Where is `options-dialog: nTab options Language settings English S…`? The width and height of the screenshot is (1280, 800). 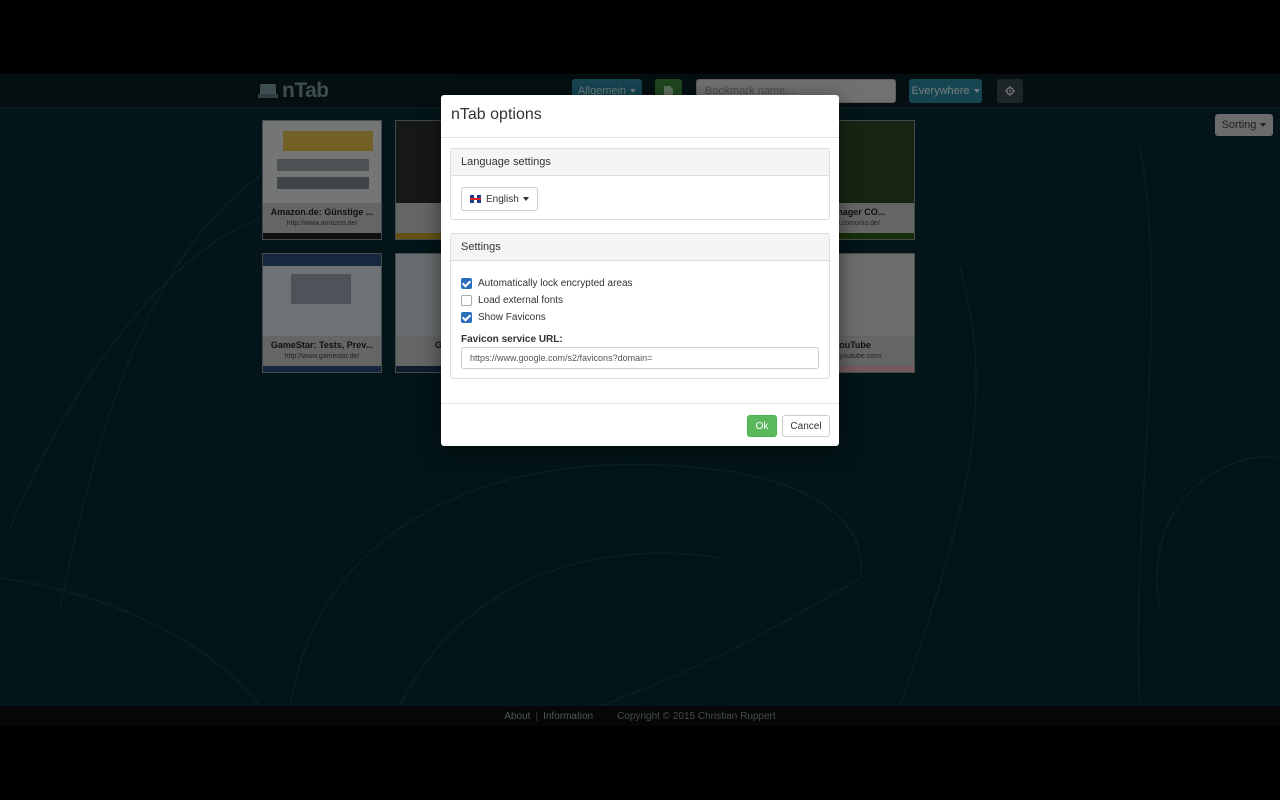 options-dialog: nTab options Language settings English S… is located at coordinates (640, 270).